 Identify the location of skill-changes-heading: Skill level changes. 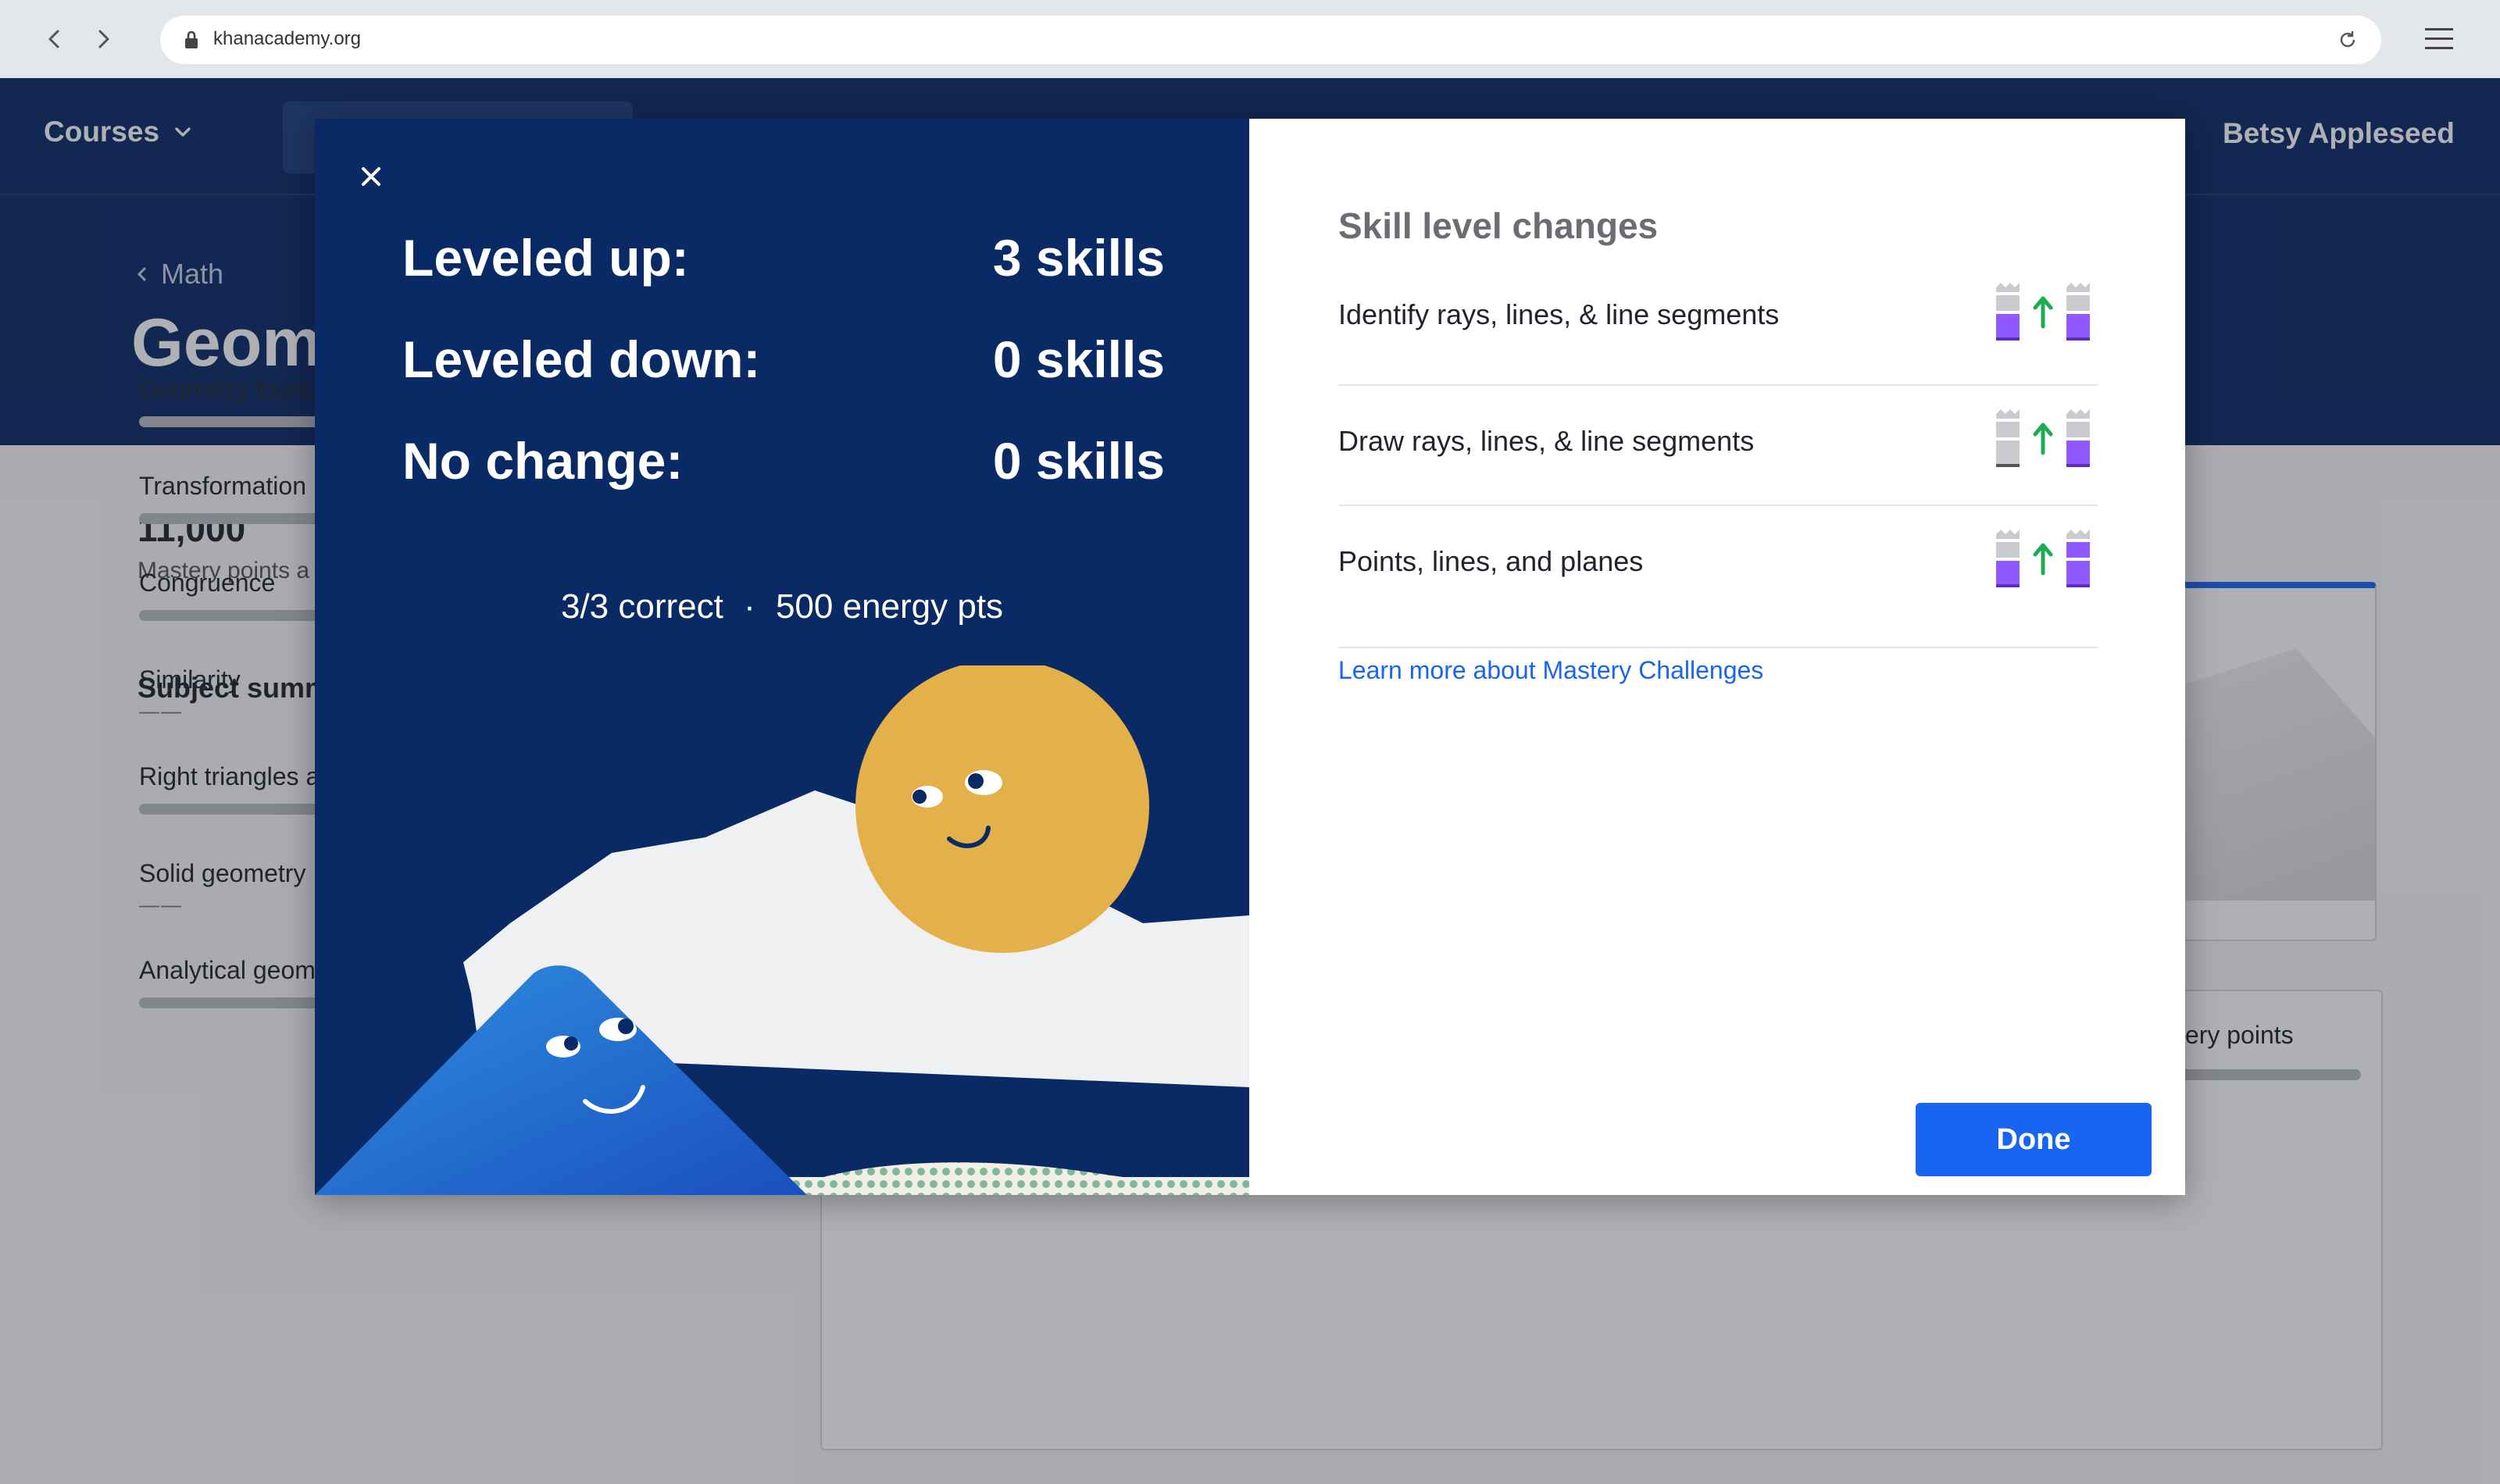
(1498, 225).